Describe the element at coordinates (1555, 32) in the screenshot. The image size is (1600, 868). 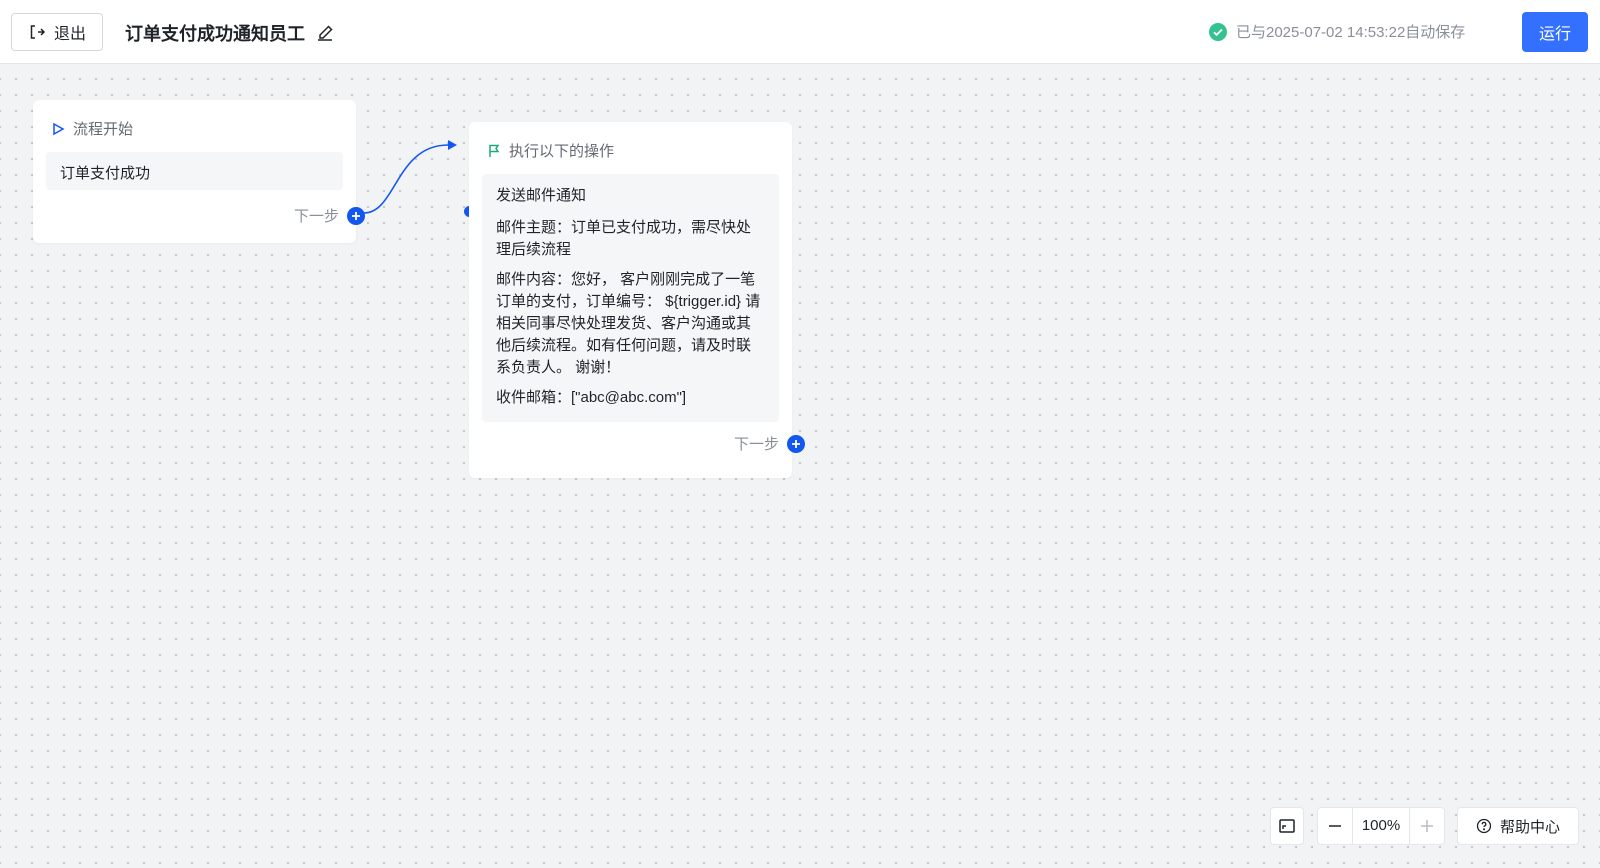
I see `run-button: 运行` at that location.